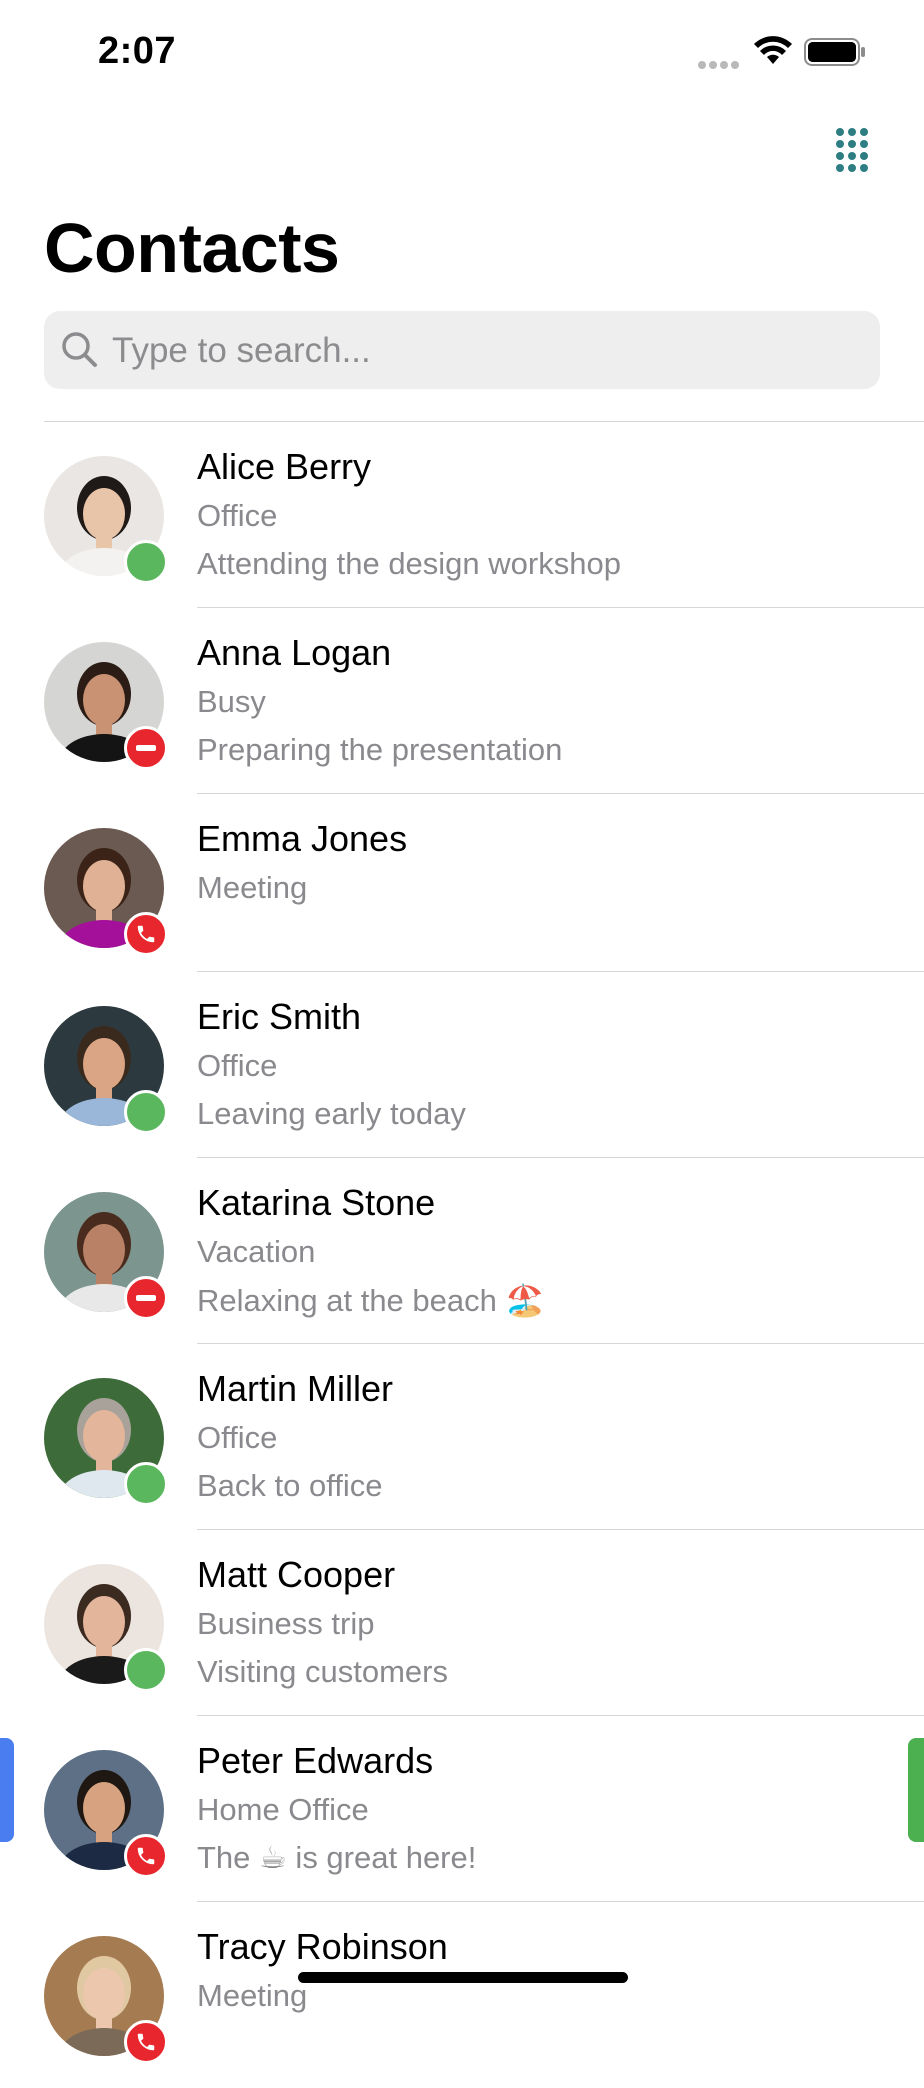  Describe the element at coordinates (295, 1388) in the screenshot. I see `contact-name: Martin Miller` at that location.